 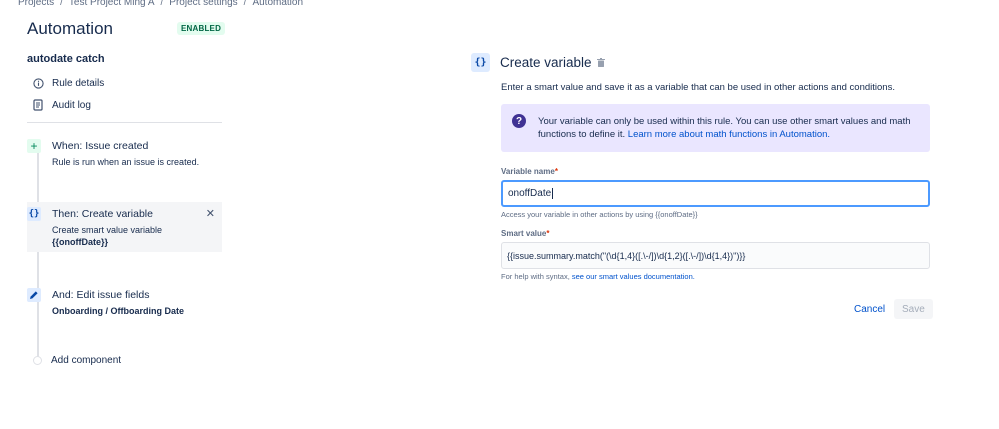 What do you see at coordinates (913, 309) in the screenshot?
I see `save-button: Save` at bounding box center [913, 309].